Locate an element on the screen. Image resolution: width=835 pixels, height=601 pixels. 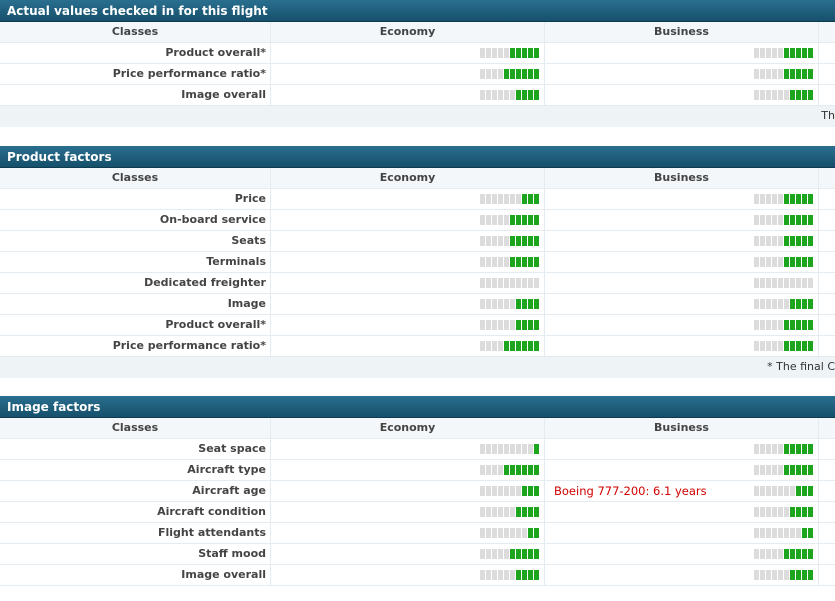
table-header-row: Classes Economy Business is located at coordinates (417, 428).